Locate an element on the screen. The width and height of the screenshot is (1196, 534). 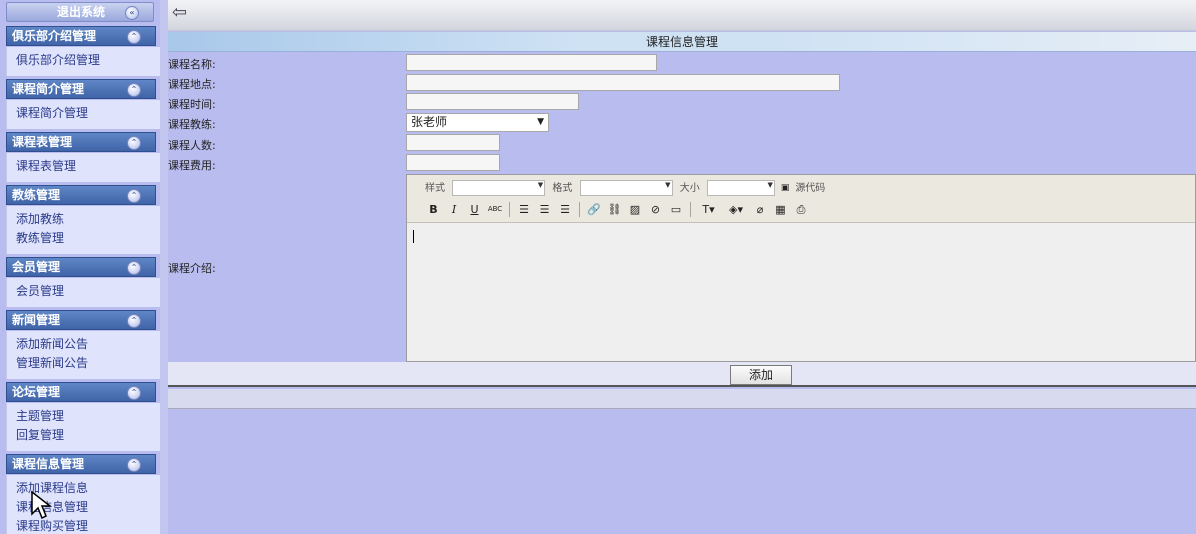
source-button: 源代码 is located at coordinates (810, 188).